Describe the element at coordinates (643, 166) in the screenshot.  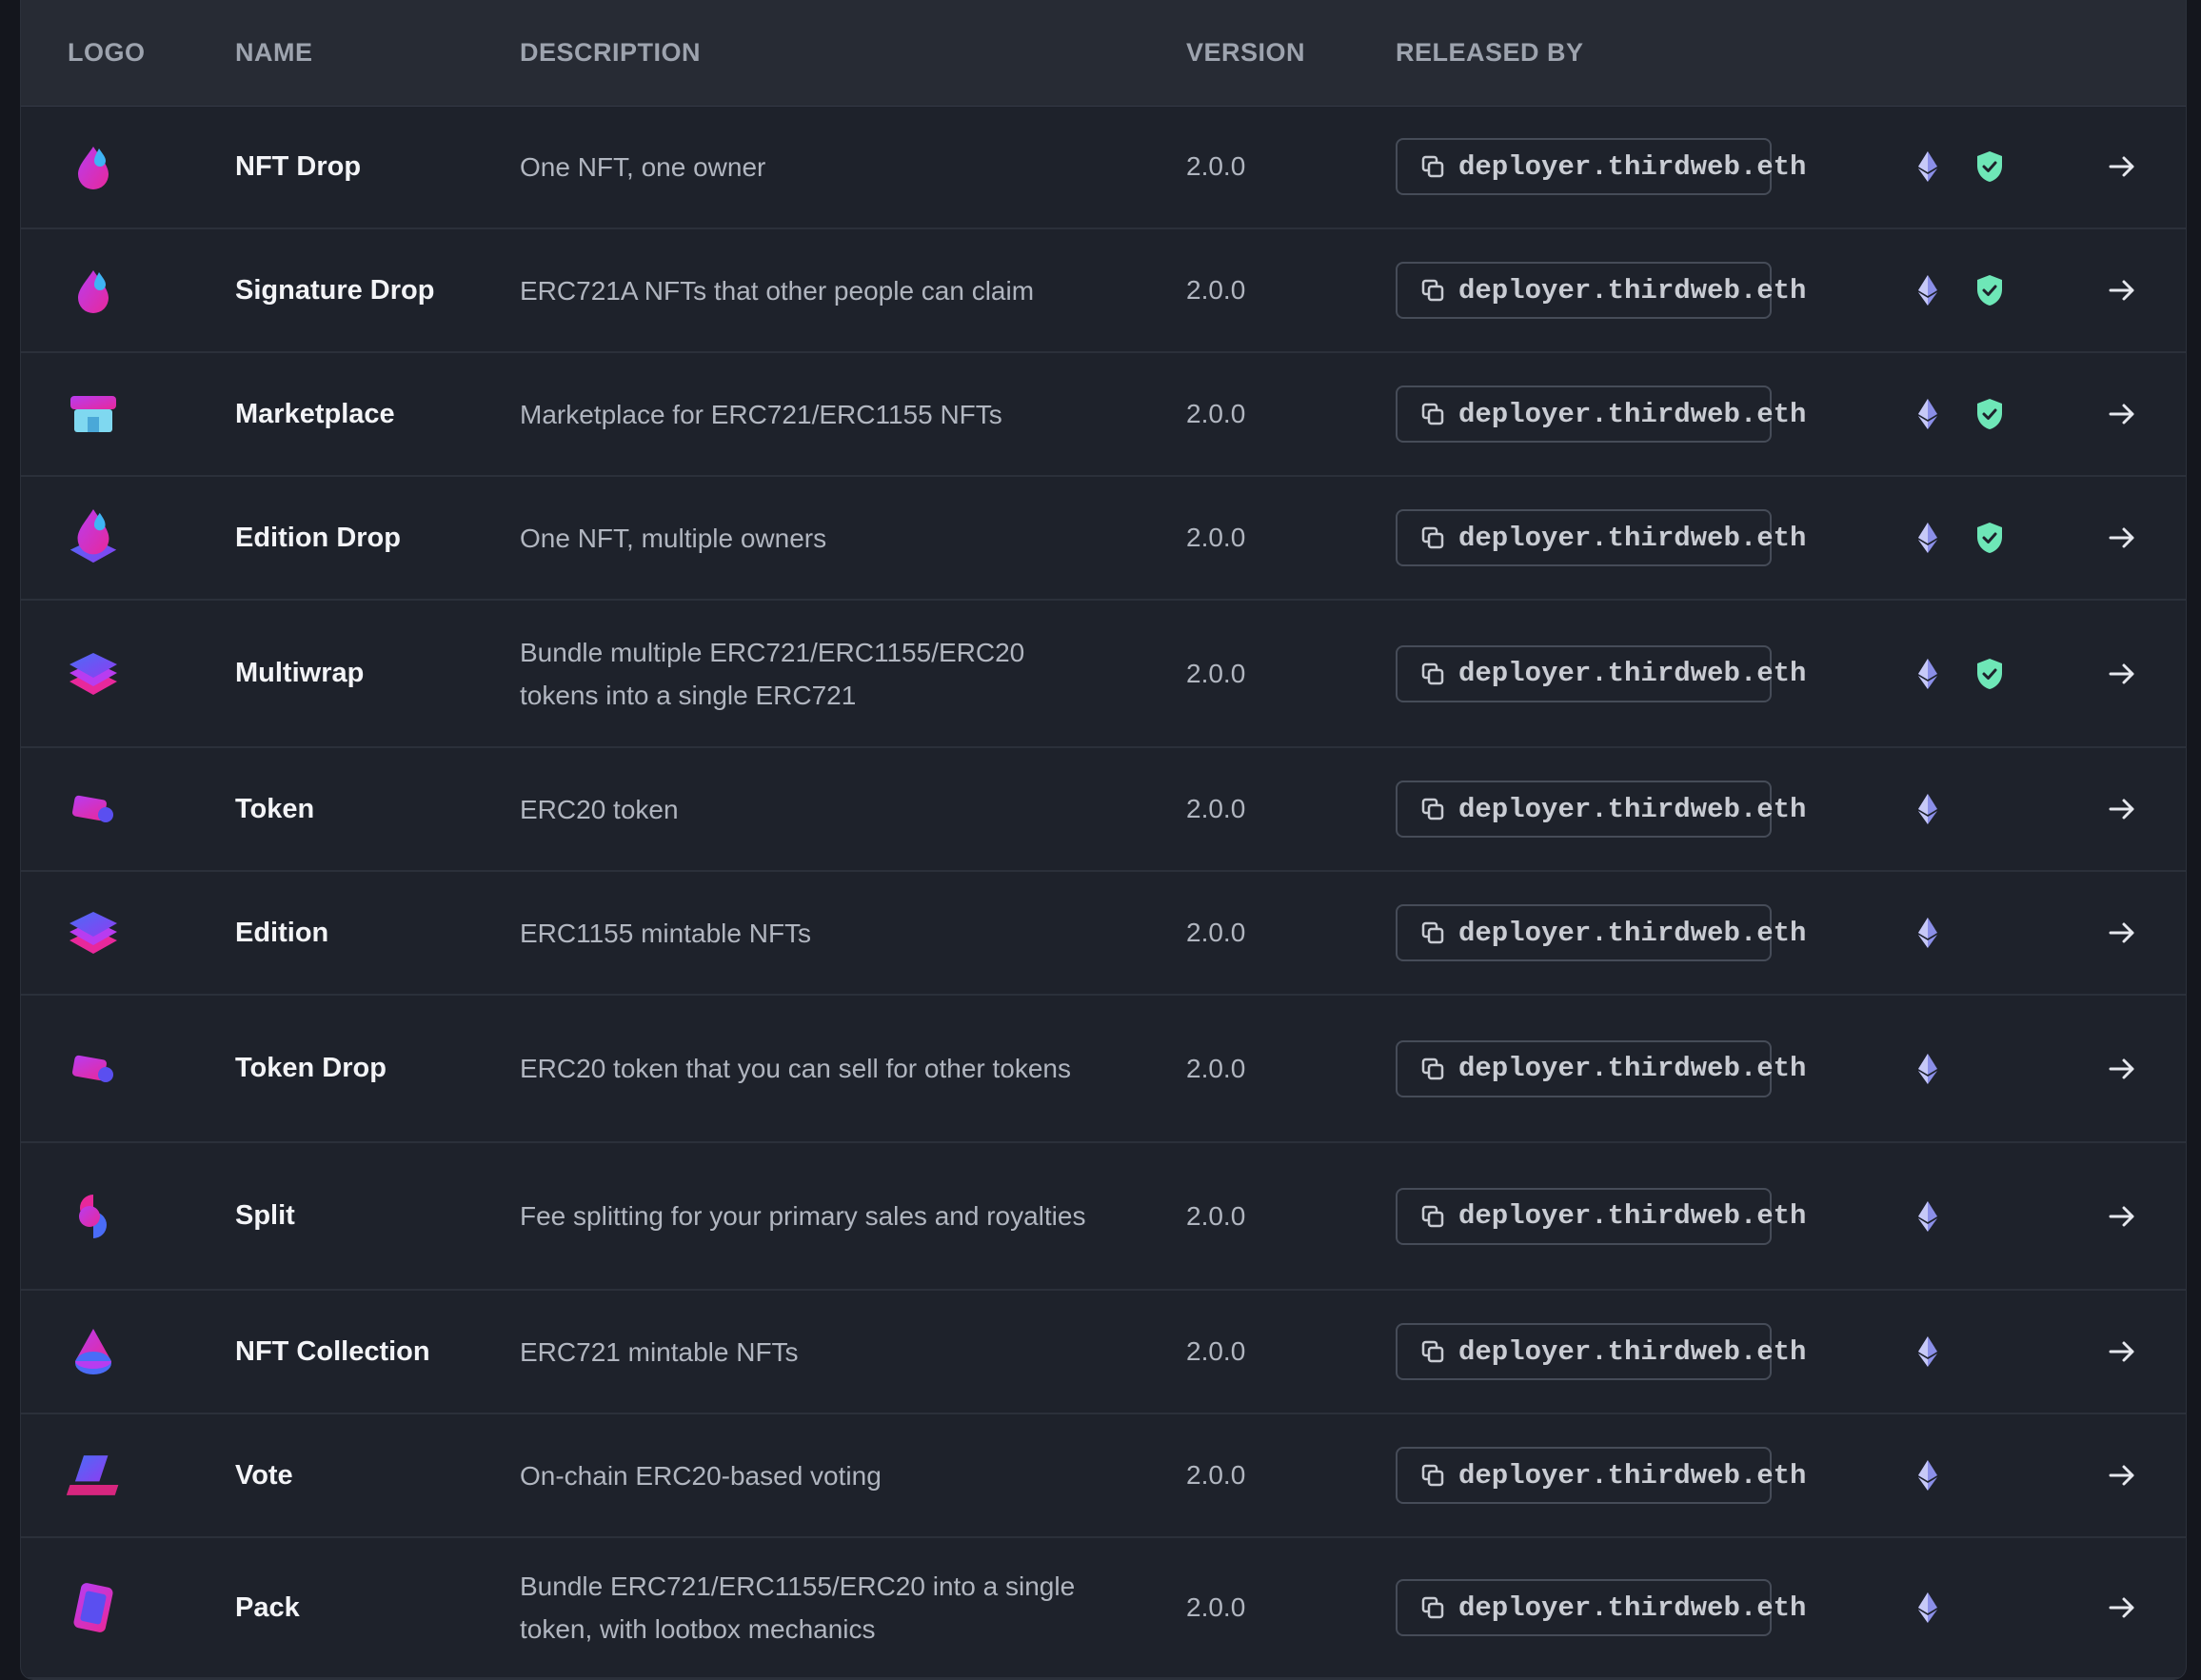
I see `contract-description: One NFT, one owner` at that location.